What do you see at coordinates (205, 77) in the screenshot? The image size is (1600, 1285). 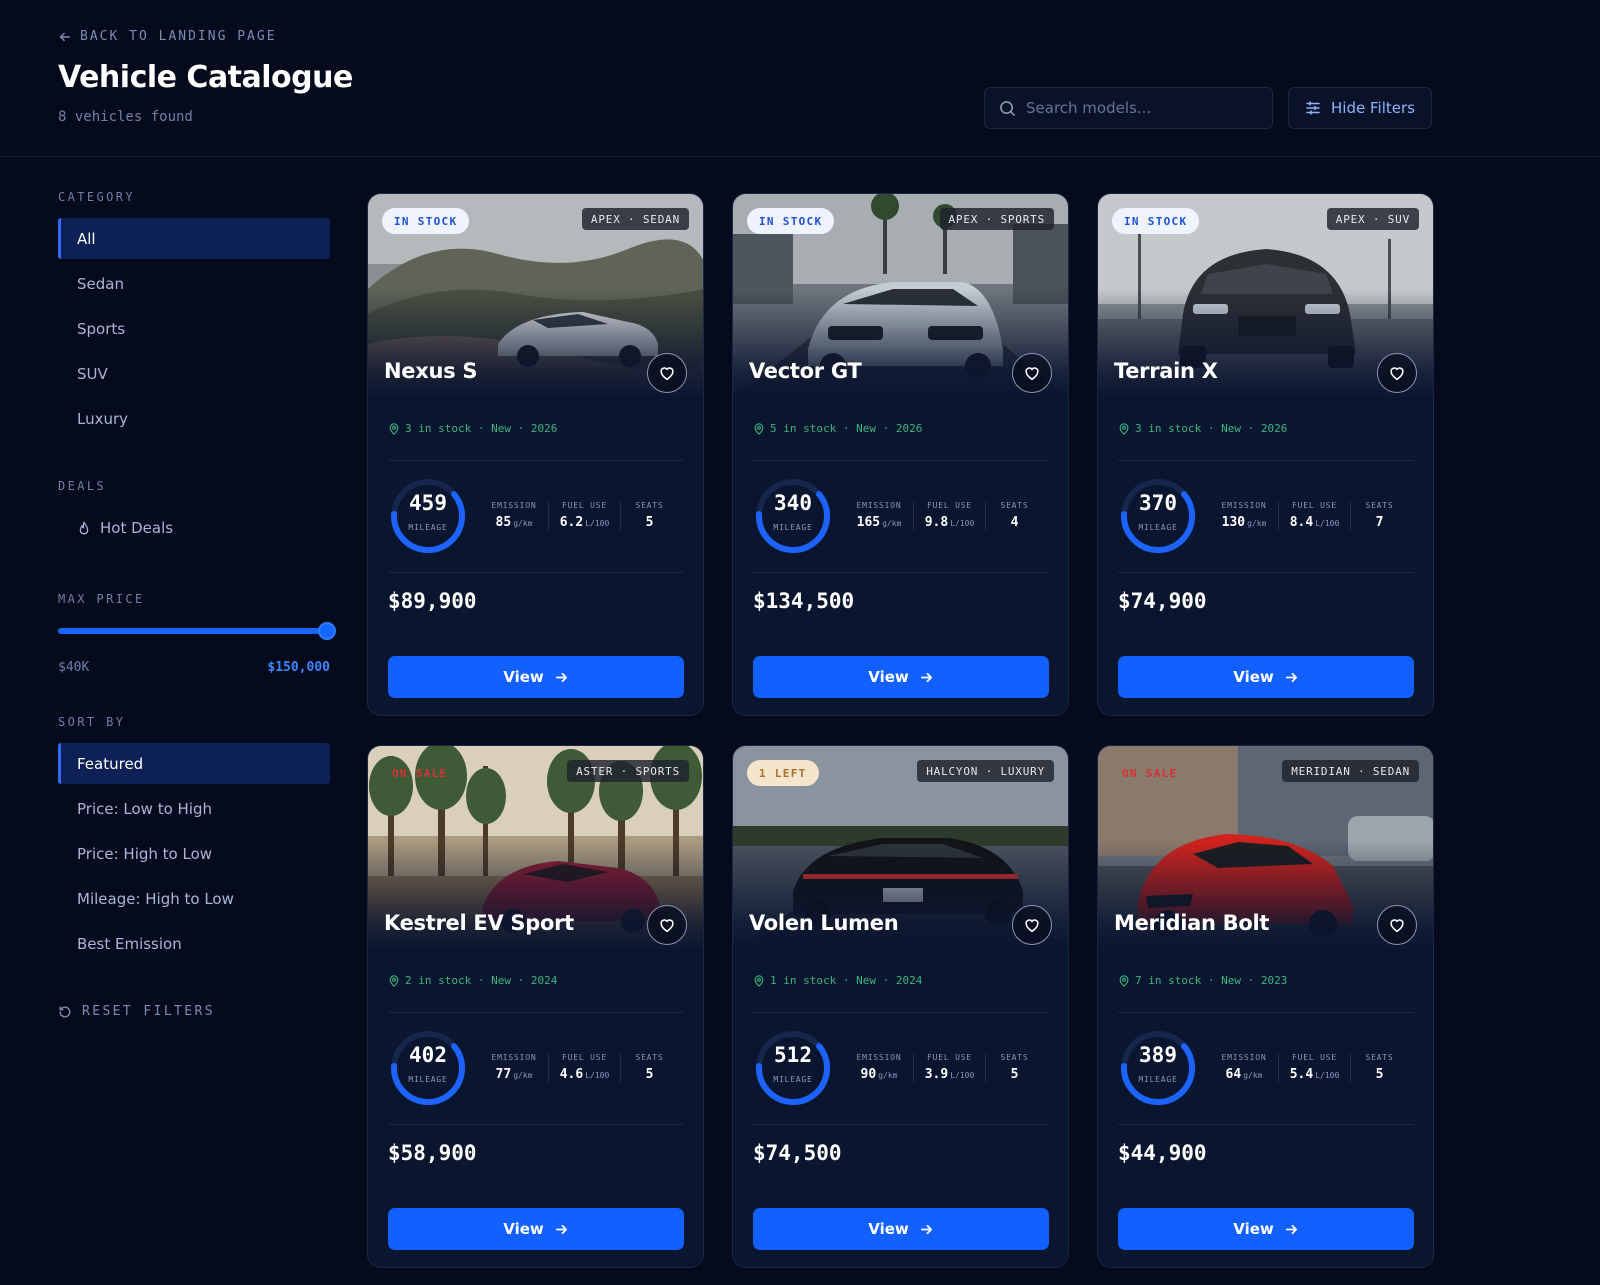 I see `page-title: Vehicle Catalogue` at bounding box center [205, 77].